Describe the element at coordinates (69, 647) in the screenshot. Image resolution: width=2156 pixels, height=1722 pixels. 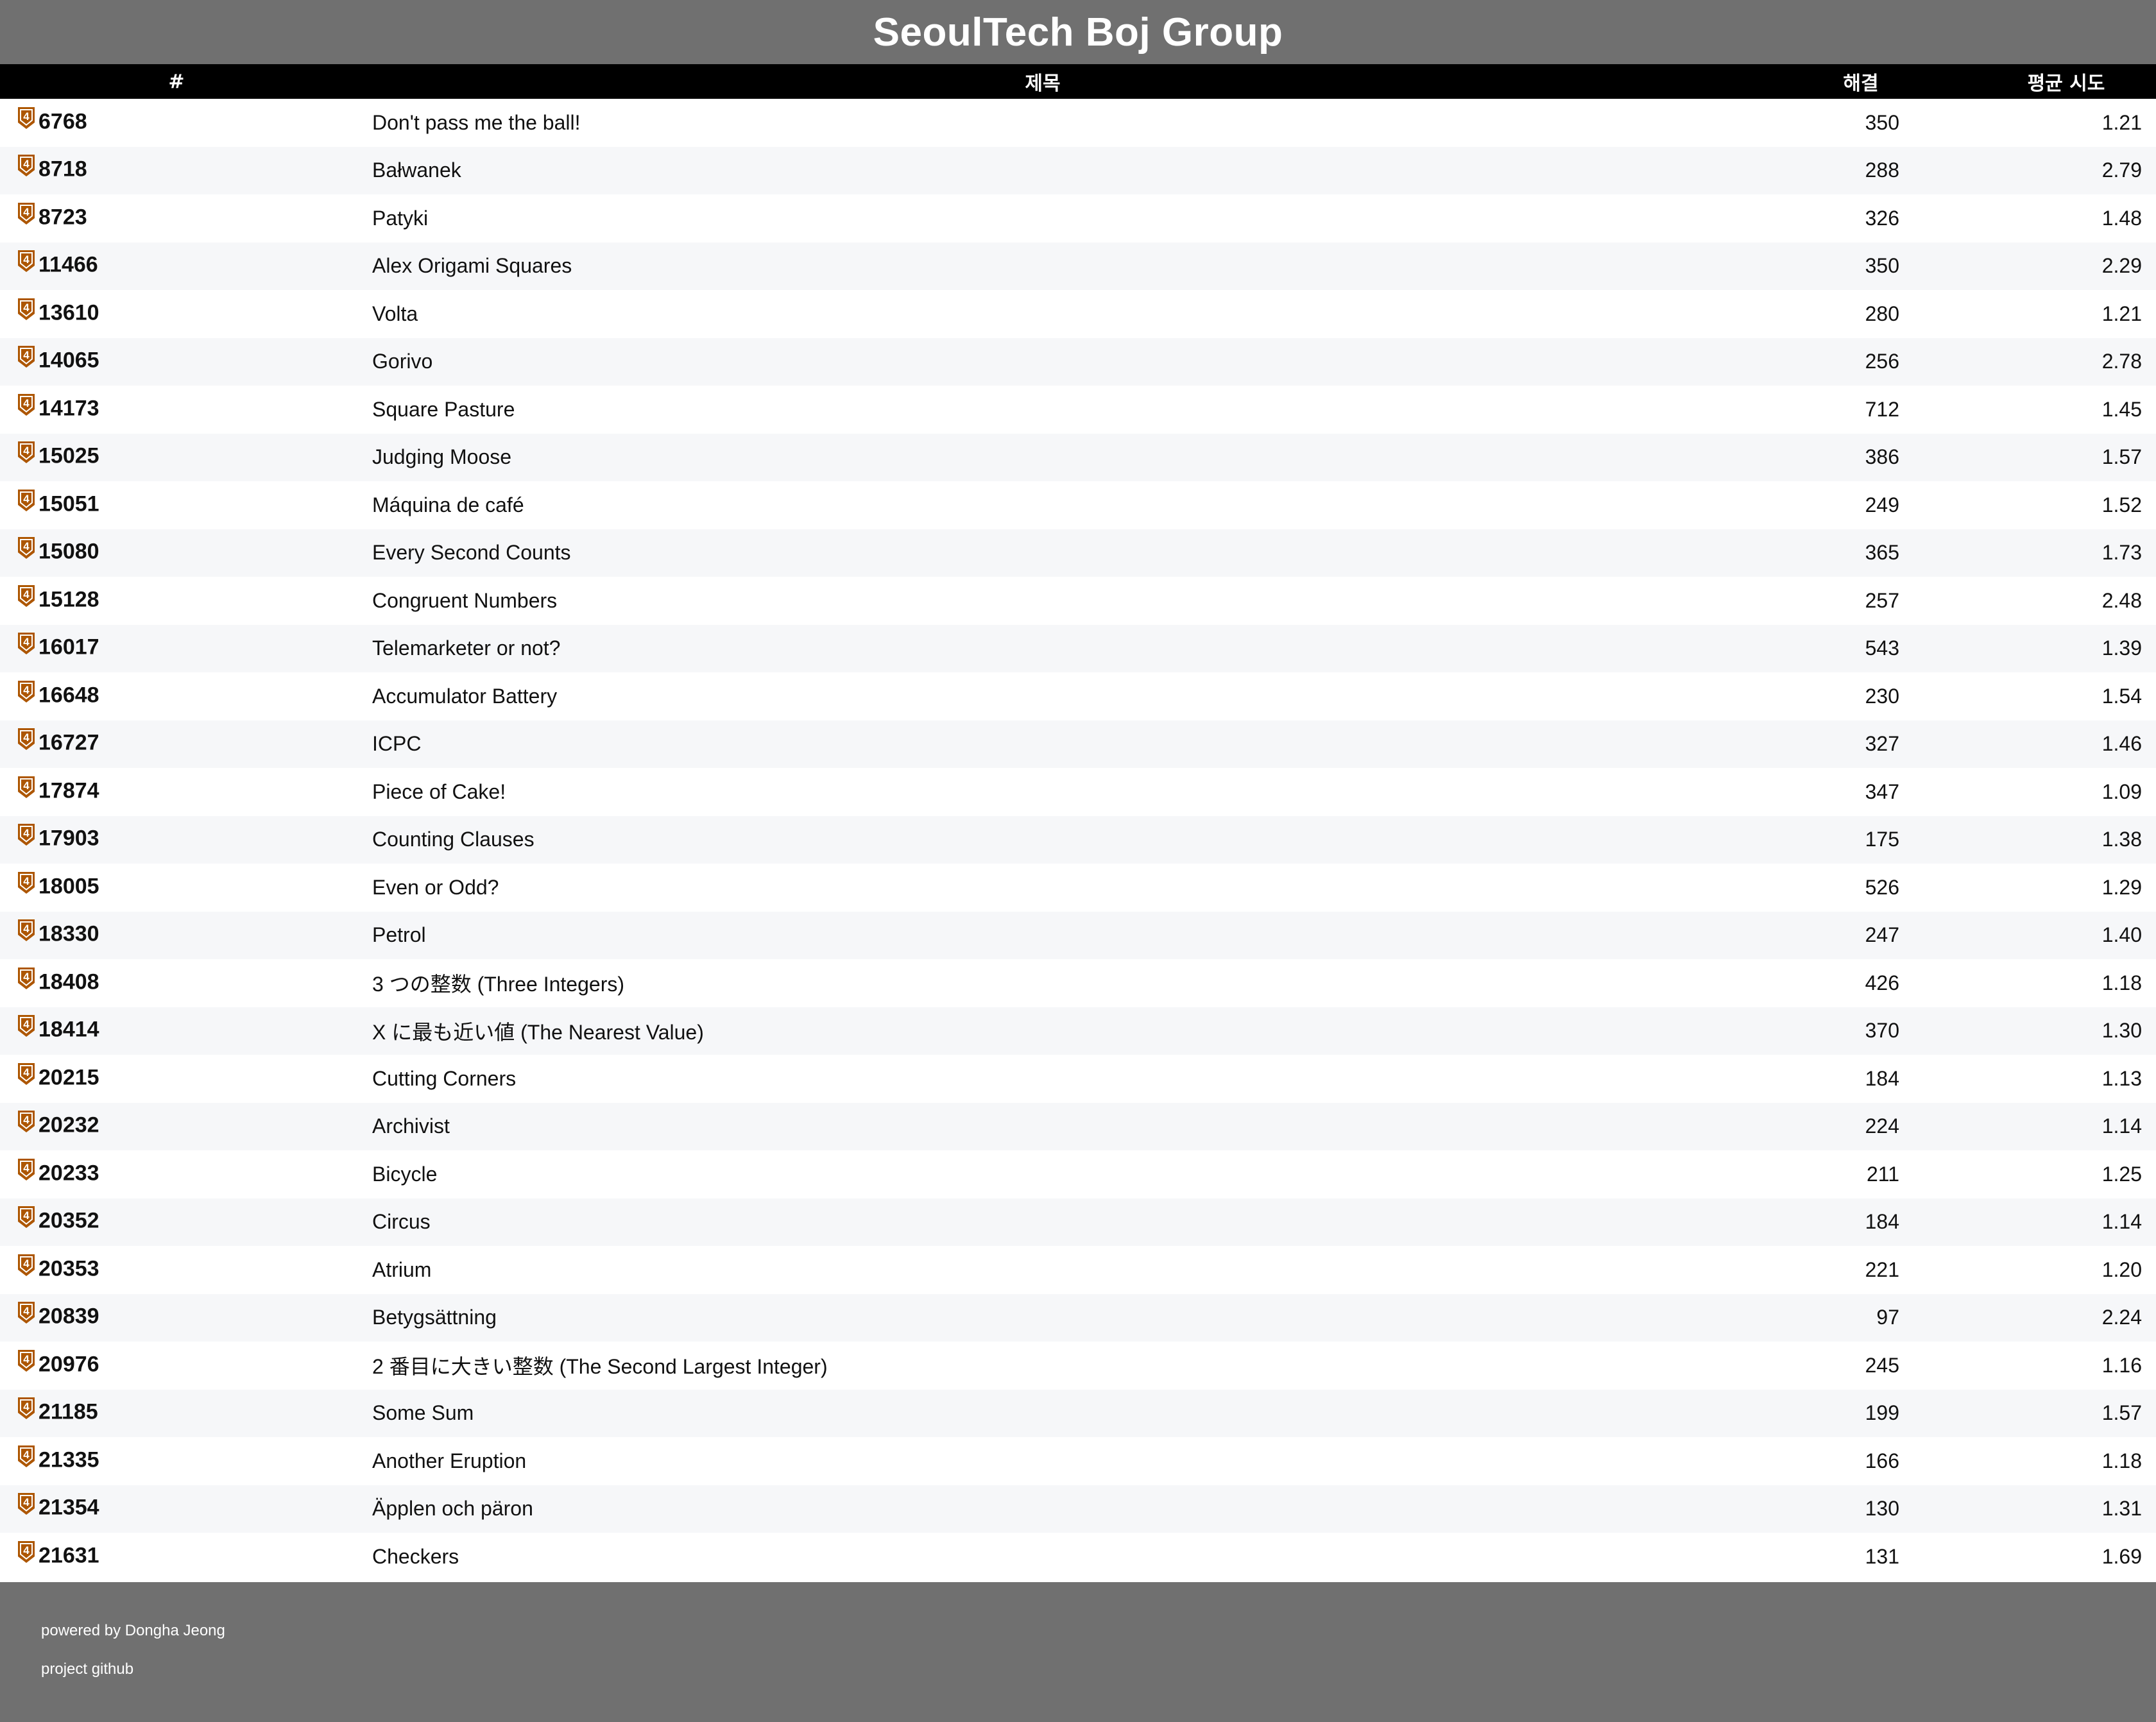
I see `problem-id-link: 16017` at that location.